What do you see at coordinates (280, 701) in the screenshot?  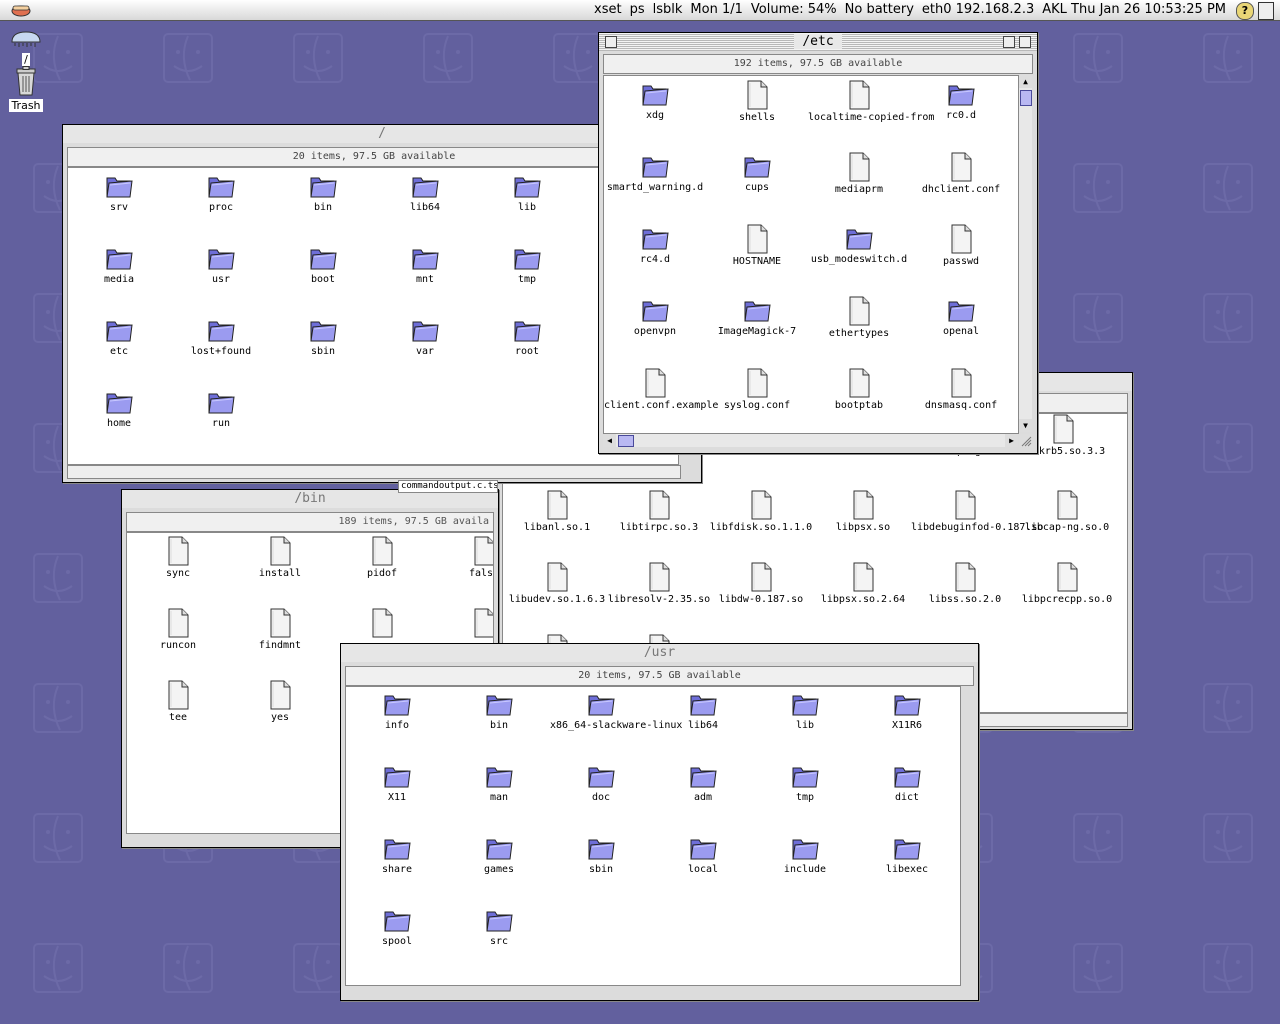 I see `file-item: yes` at bounding box center [280, 701].